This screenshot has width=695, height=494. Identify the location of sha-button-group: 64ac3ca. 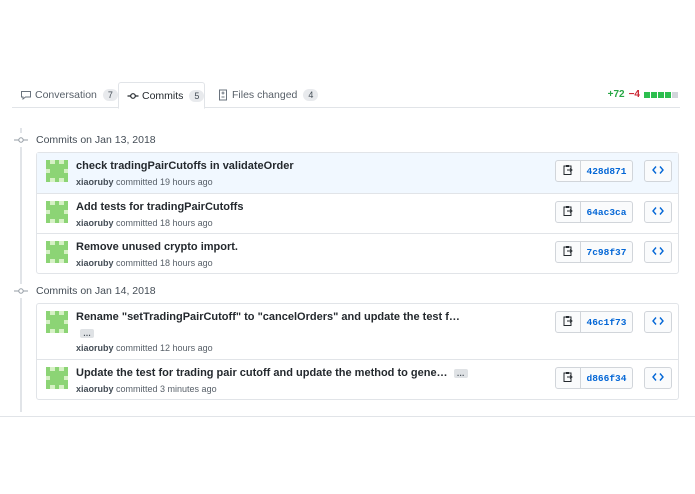
(594, 212).